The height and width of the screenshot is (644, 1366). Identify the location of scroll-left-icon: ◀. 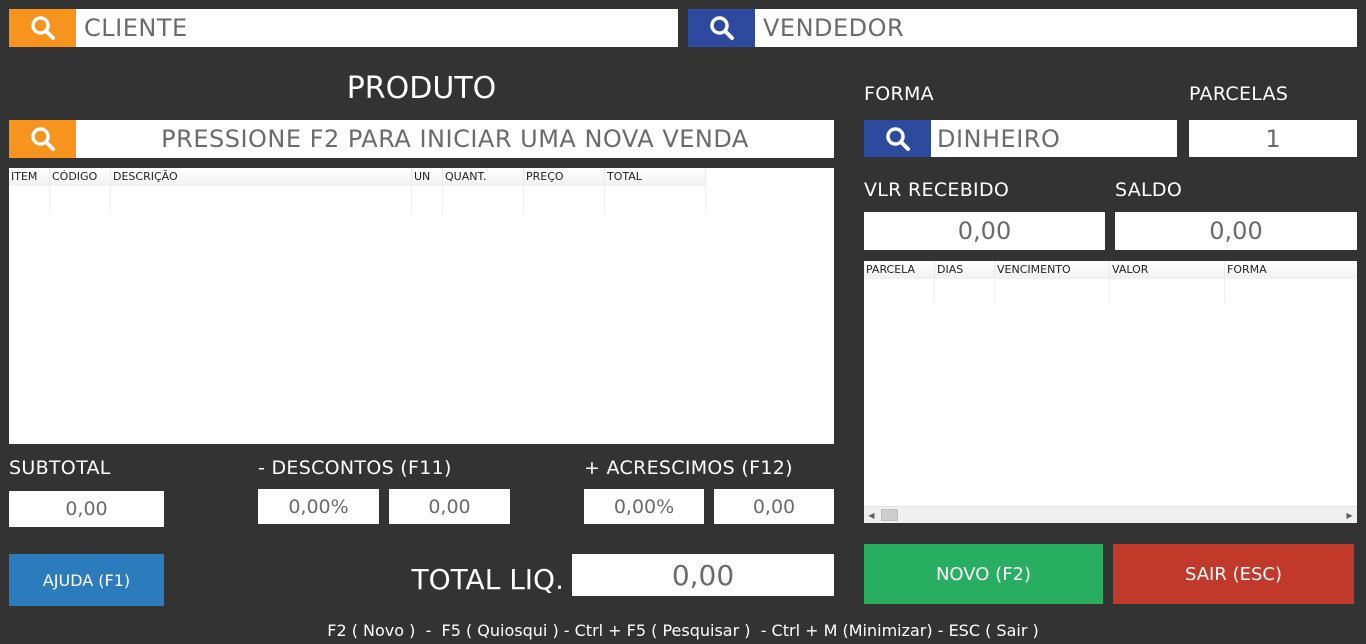
(871, 515).